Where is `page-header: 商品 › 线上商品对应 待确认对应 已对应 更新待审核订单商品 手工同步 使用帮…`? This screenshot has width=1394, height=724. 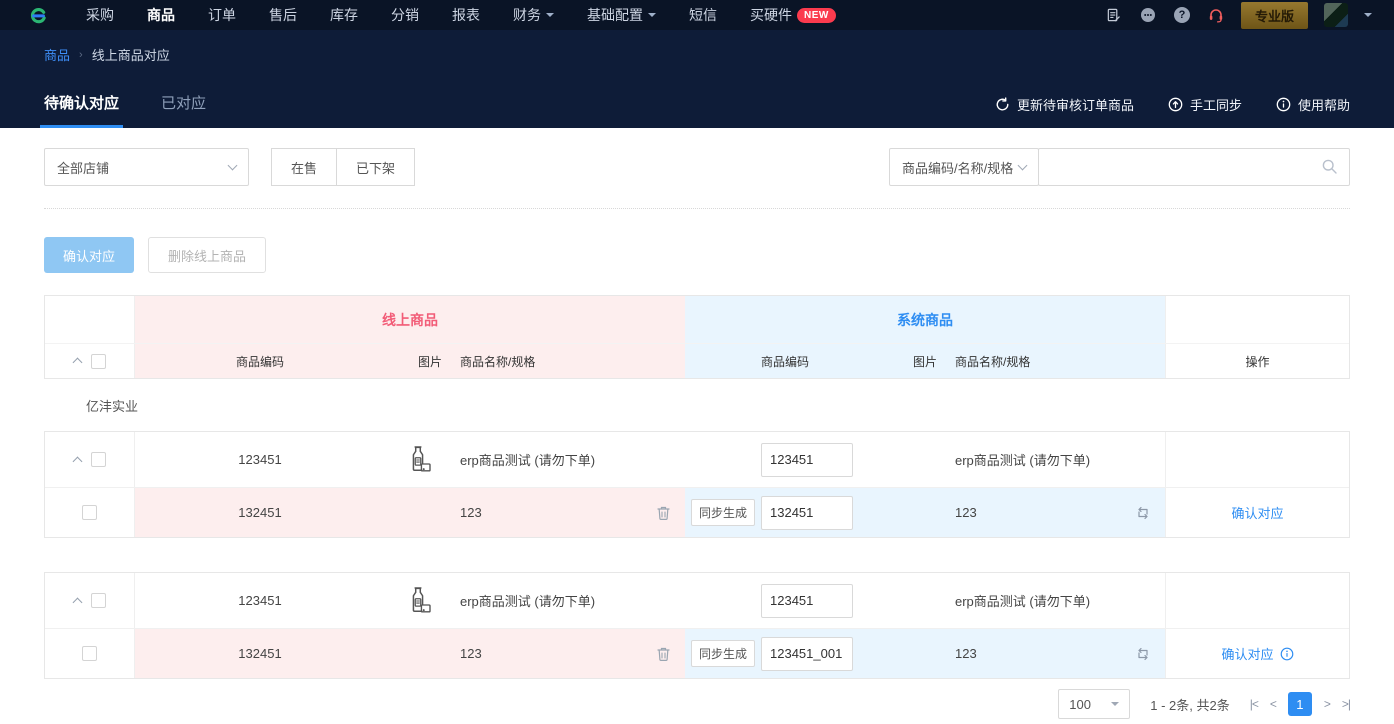 page-header: 商品 › 线上商品对应 待确认对应 已对应 更新待审核订单商品 手工同步 使用帮… is located at coordinates (697, 79).